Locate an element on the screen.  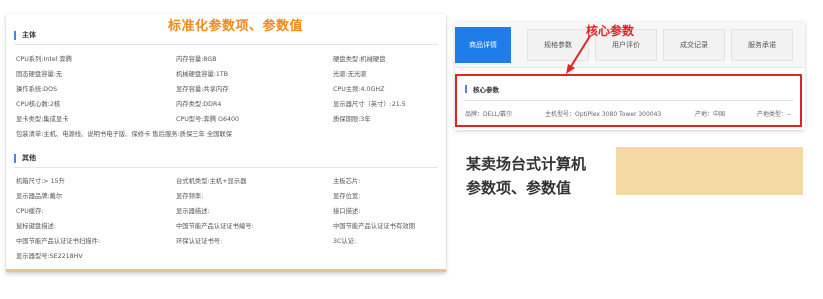
tab-transaction-records: 成交记录 is located at coordinates (694, 45).